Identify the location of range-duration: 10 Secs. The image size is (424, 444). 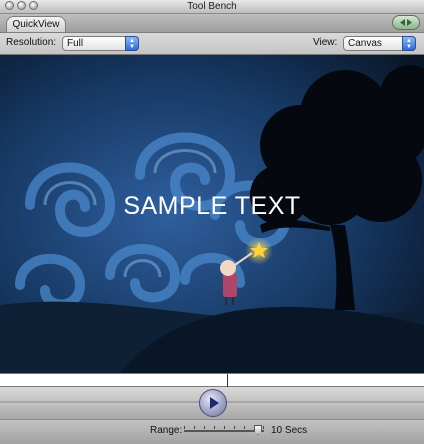
(289, 430).